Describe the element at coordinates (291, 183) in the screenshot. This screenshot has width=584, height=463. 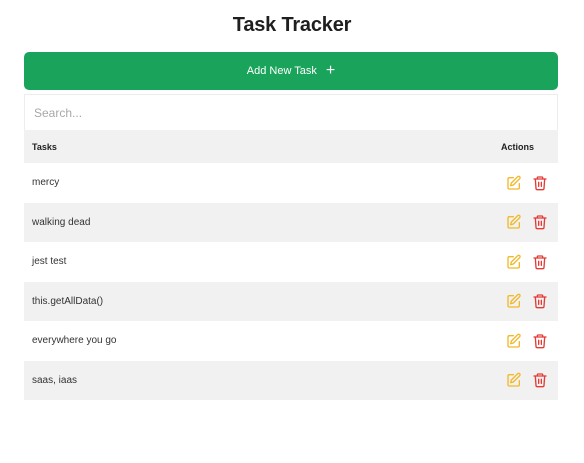
I see `table-row: mercy` at that location.